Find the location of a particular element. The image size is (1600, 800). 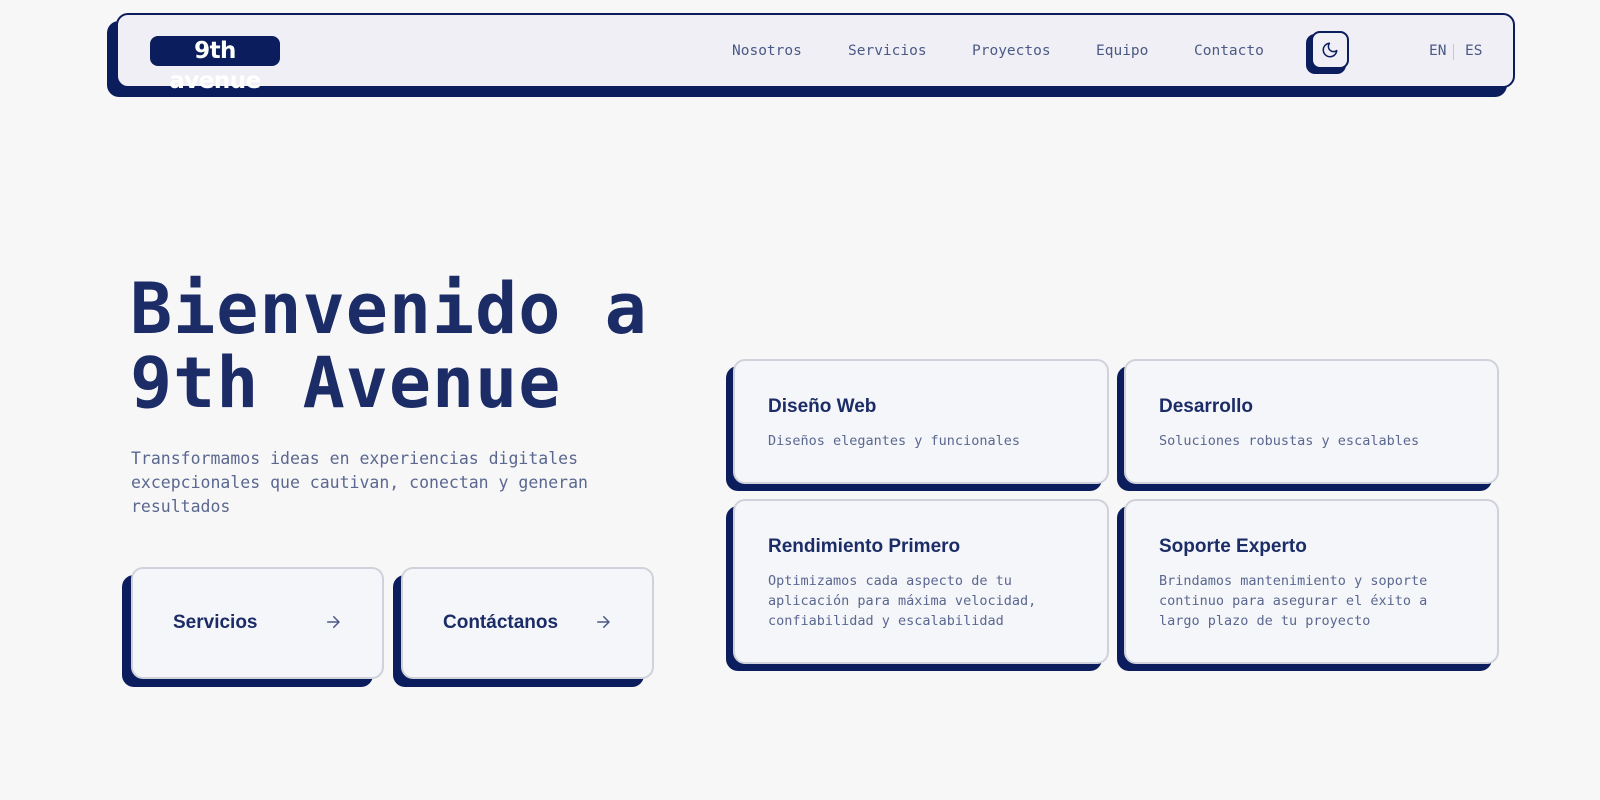

hero-title: Bienvenido a 9th Avenue is located at coordinates (389, 346).